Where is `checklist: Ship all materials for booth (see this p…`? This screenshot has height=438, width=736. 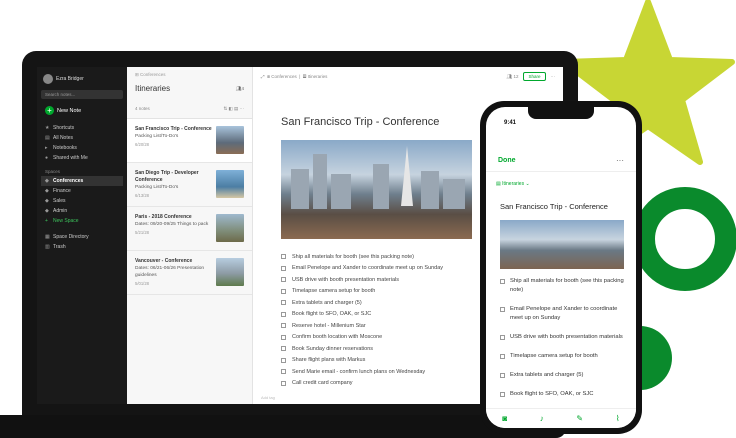 checklist: Ship all materials for booth (see this p… is located at coordinates (564, 343).